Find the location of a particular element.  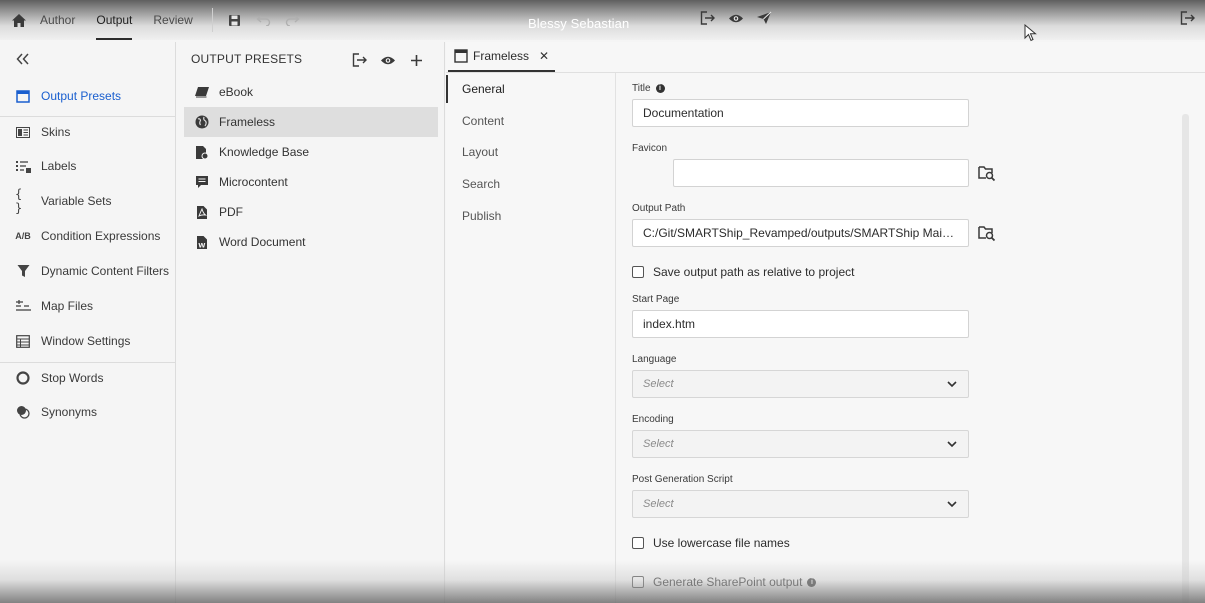

post-script-select-value: Select is located at coordinates (658, 504).